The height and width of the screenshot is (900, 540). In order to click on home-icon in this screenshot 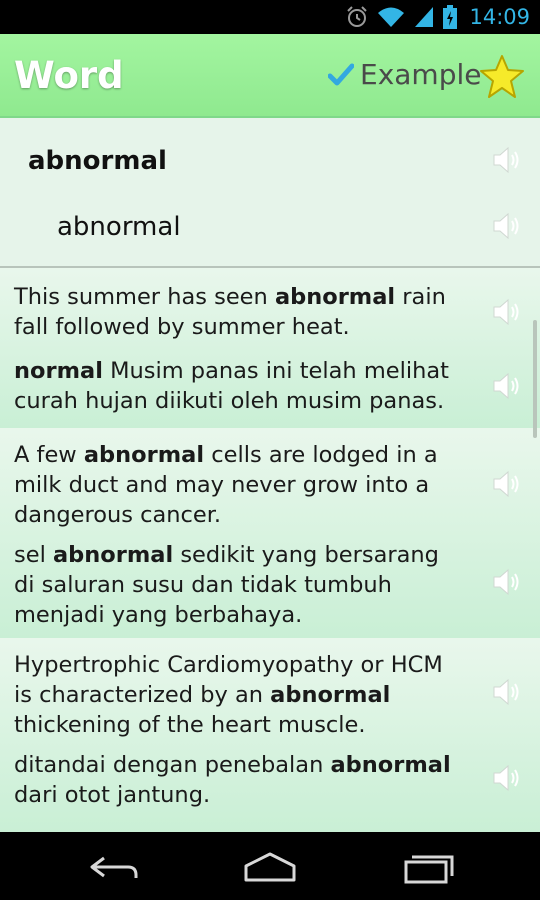, I will do `click(270, 867)`.